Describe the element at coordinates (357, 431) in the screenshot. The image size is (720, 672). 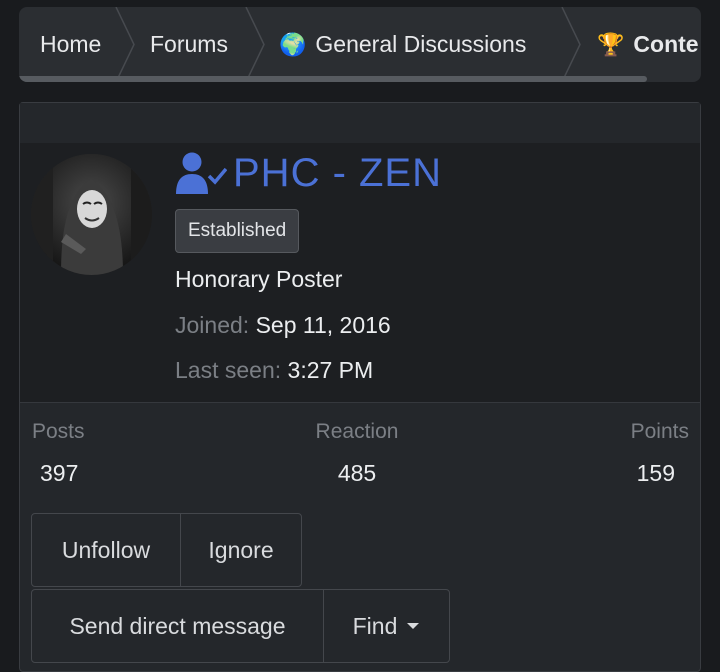
I see `stat-label: Reaction` at that location.